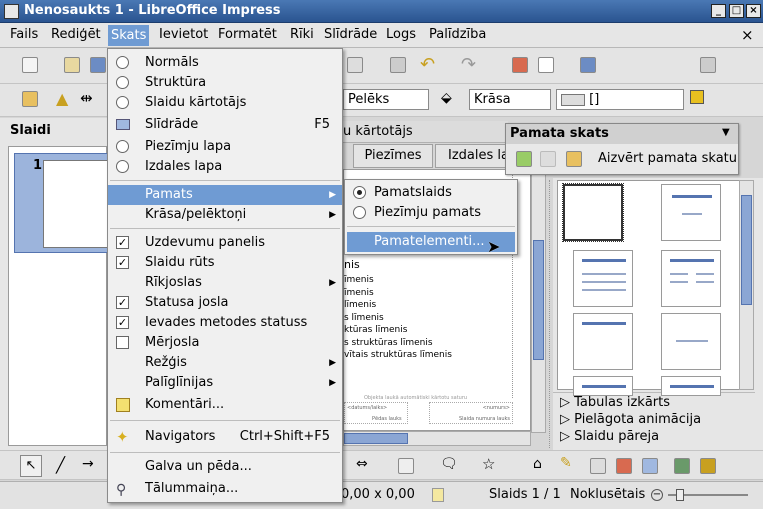 The width and height of the screenshot is (763, 509). What do you see at coordinates (350, 34) in the screenshot?
I see `menu-slidrade: Slīdrāde` at bounding box center [350, 34].